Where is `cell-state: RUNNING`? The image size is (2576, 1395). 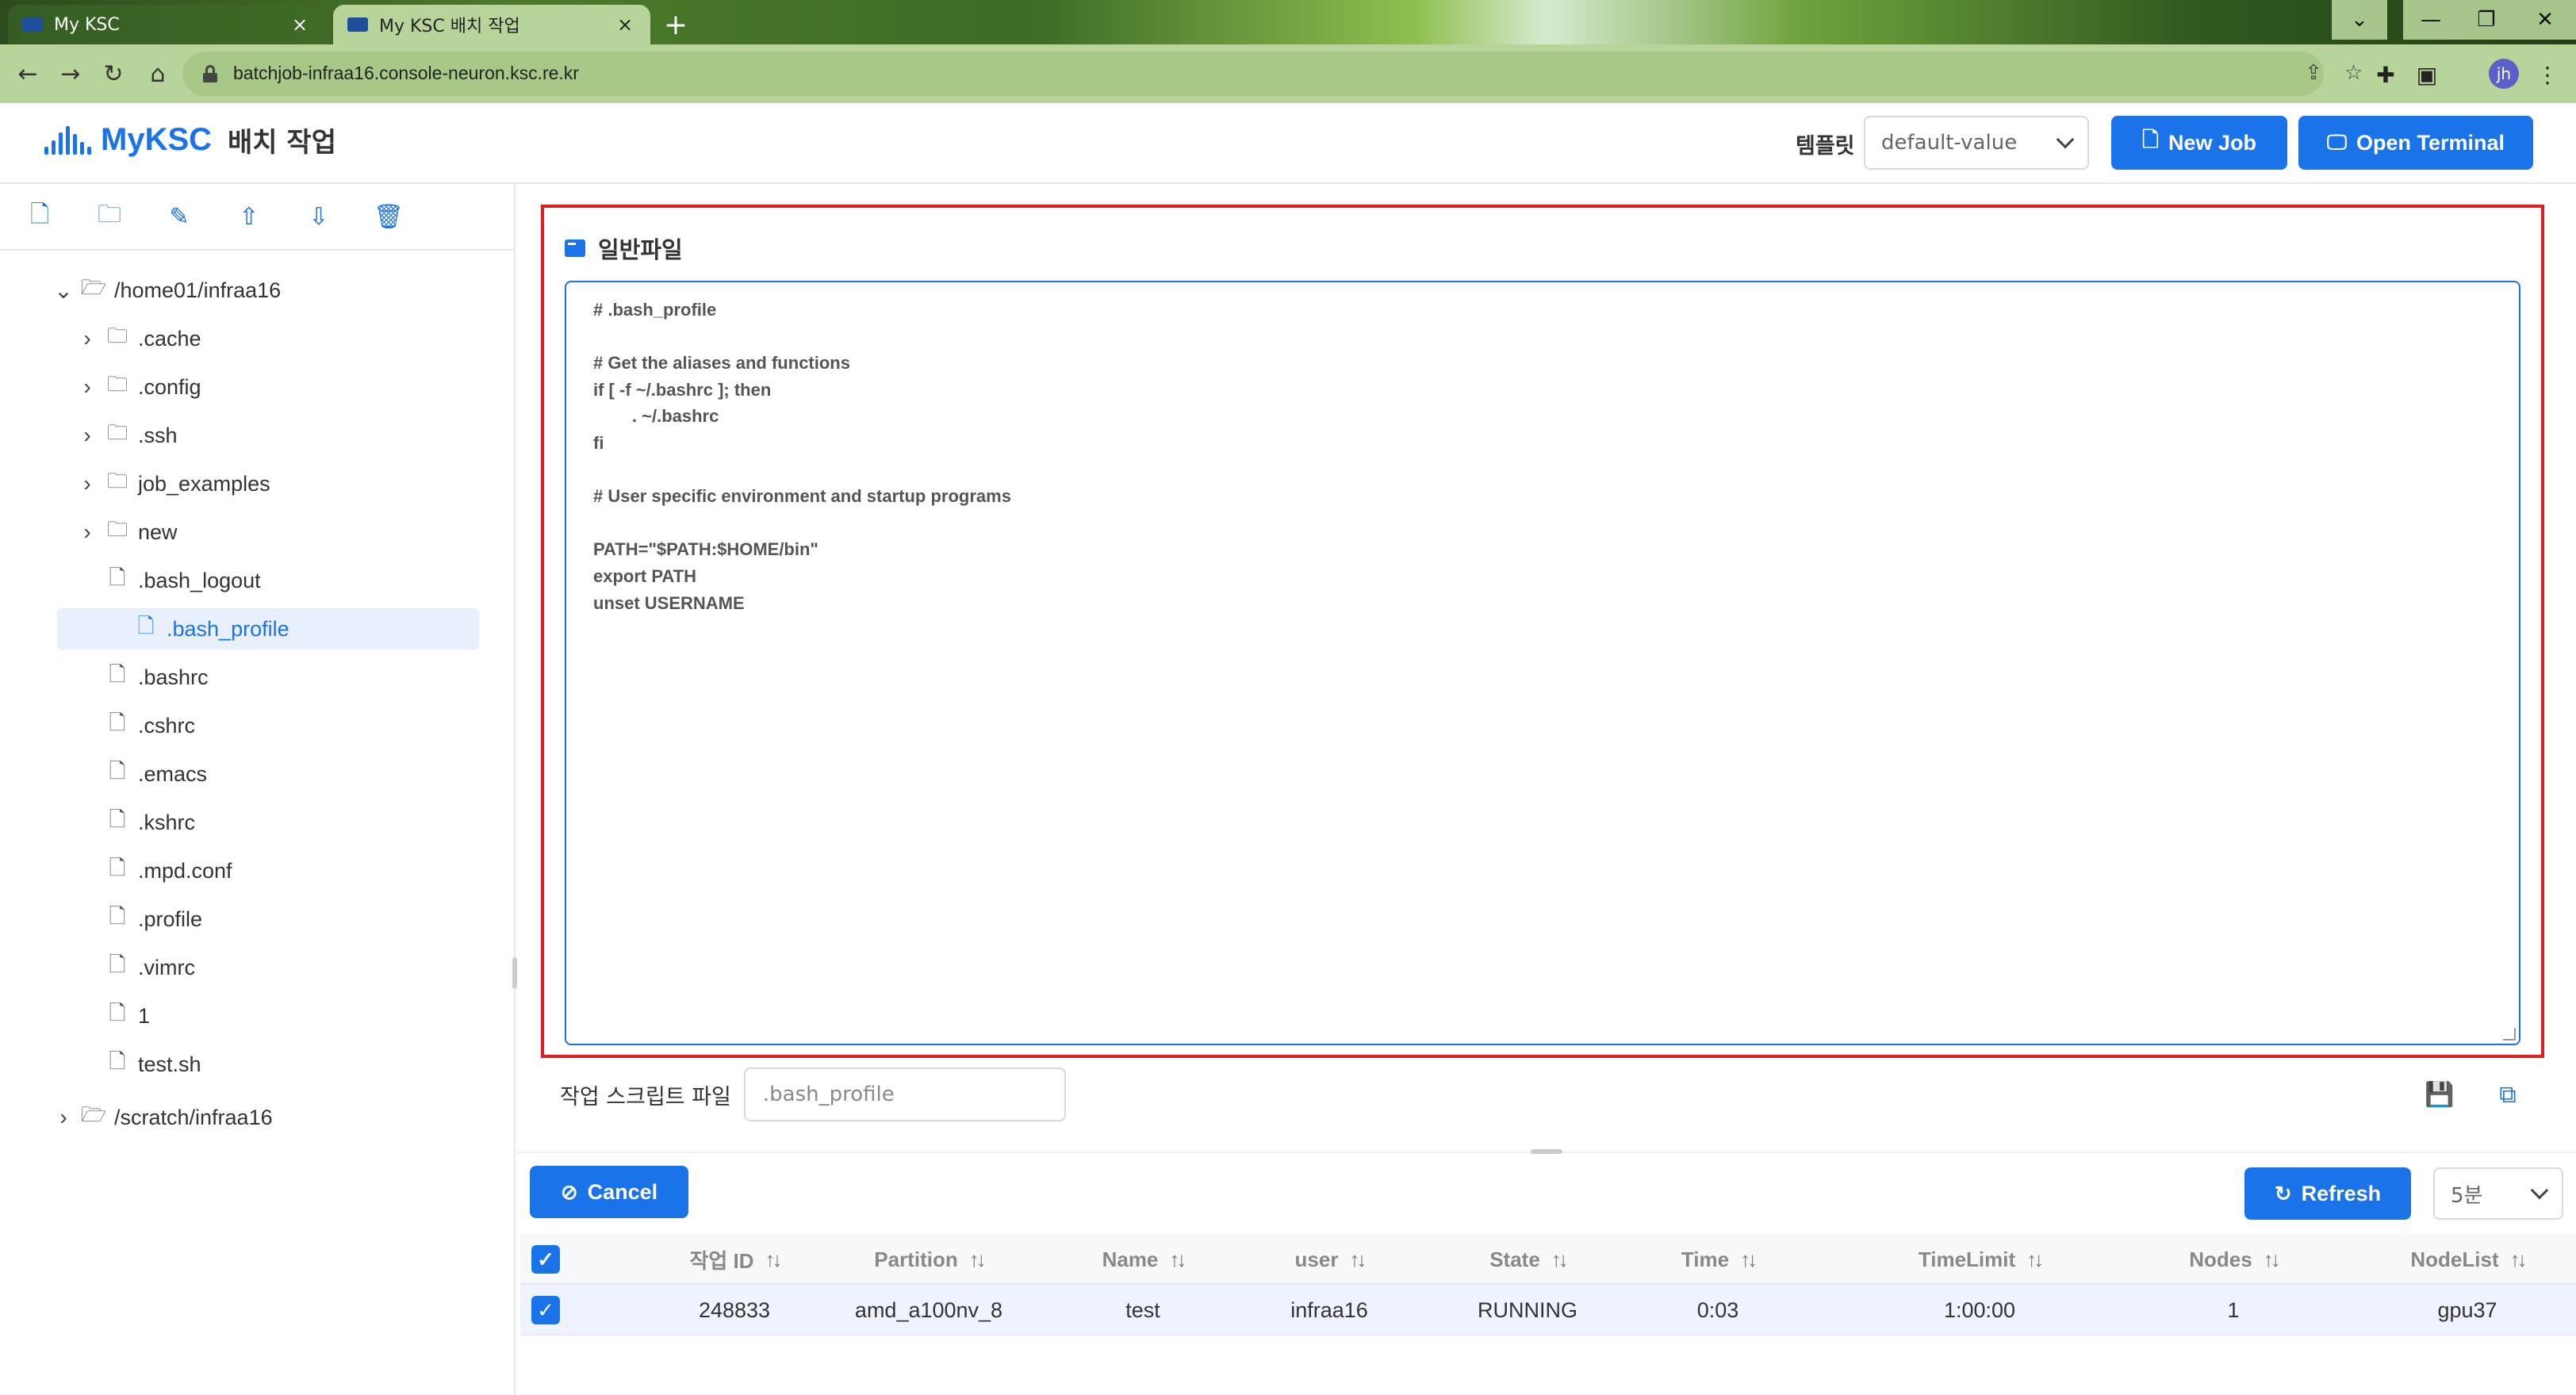
cell-state: RUNNING is located at coordinates (1527, 1309).